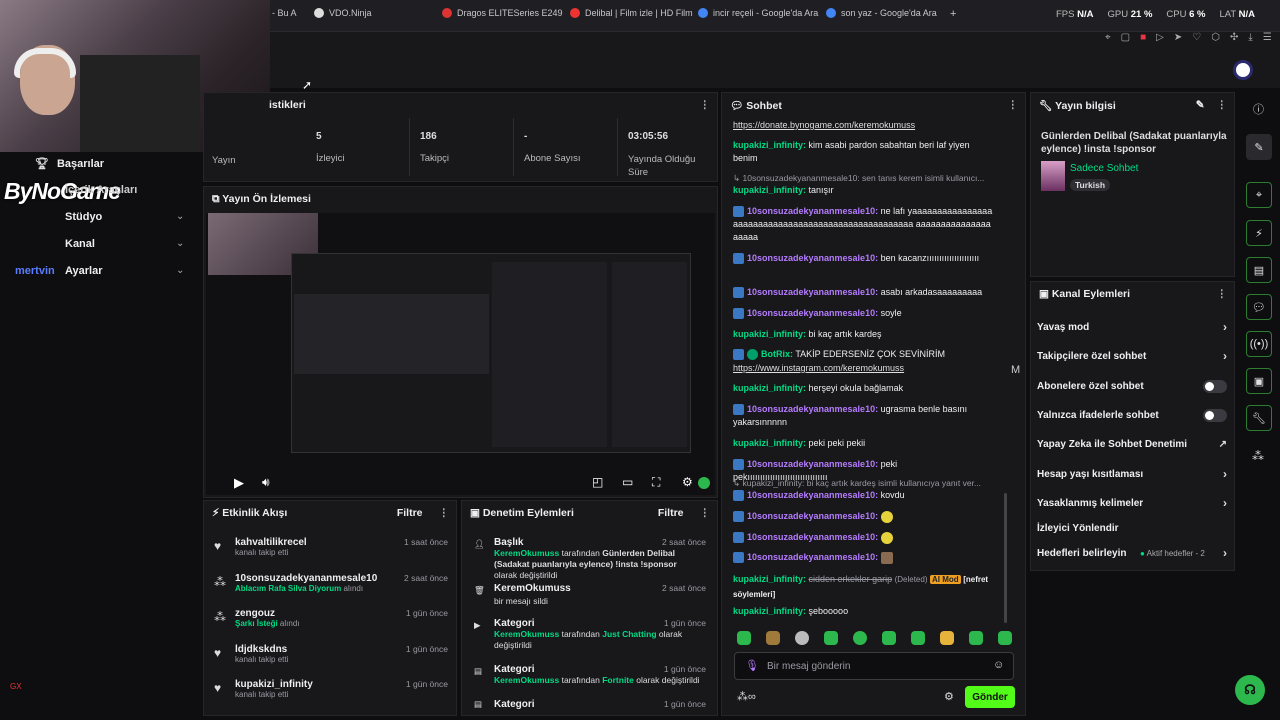 Image resolution: width=1280 pixels, height=720 pixels. What do you see at coordinates (343, 13) in the screenshot?
I see `browser-tab: VDO.Ninja` at bounding box center [343, 13].